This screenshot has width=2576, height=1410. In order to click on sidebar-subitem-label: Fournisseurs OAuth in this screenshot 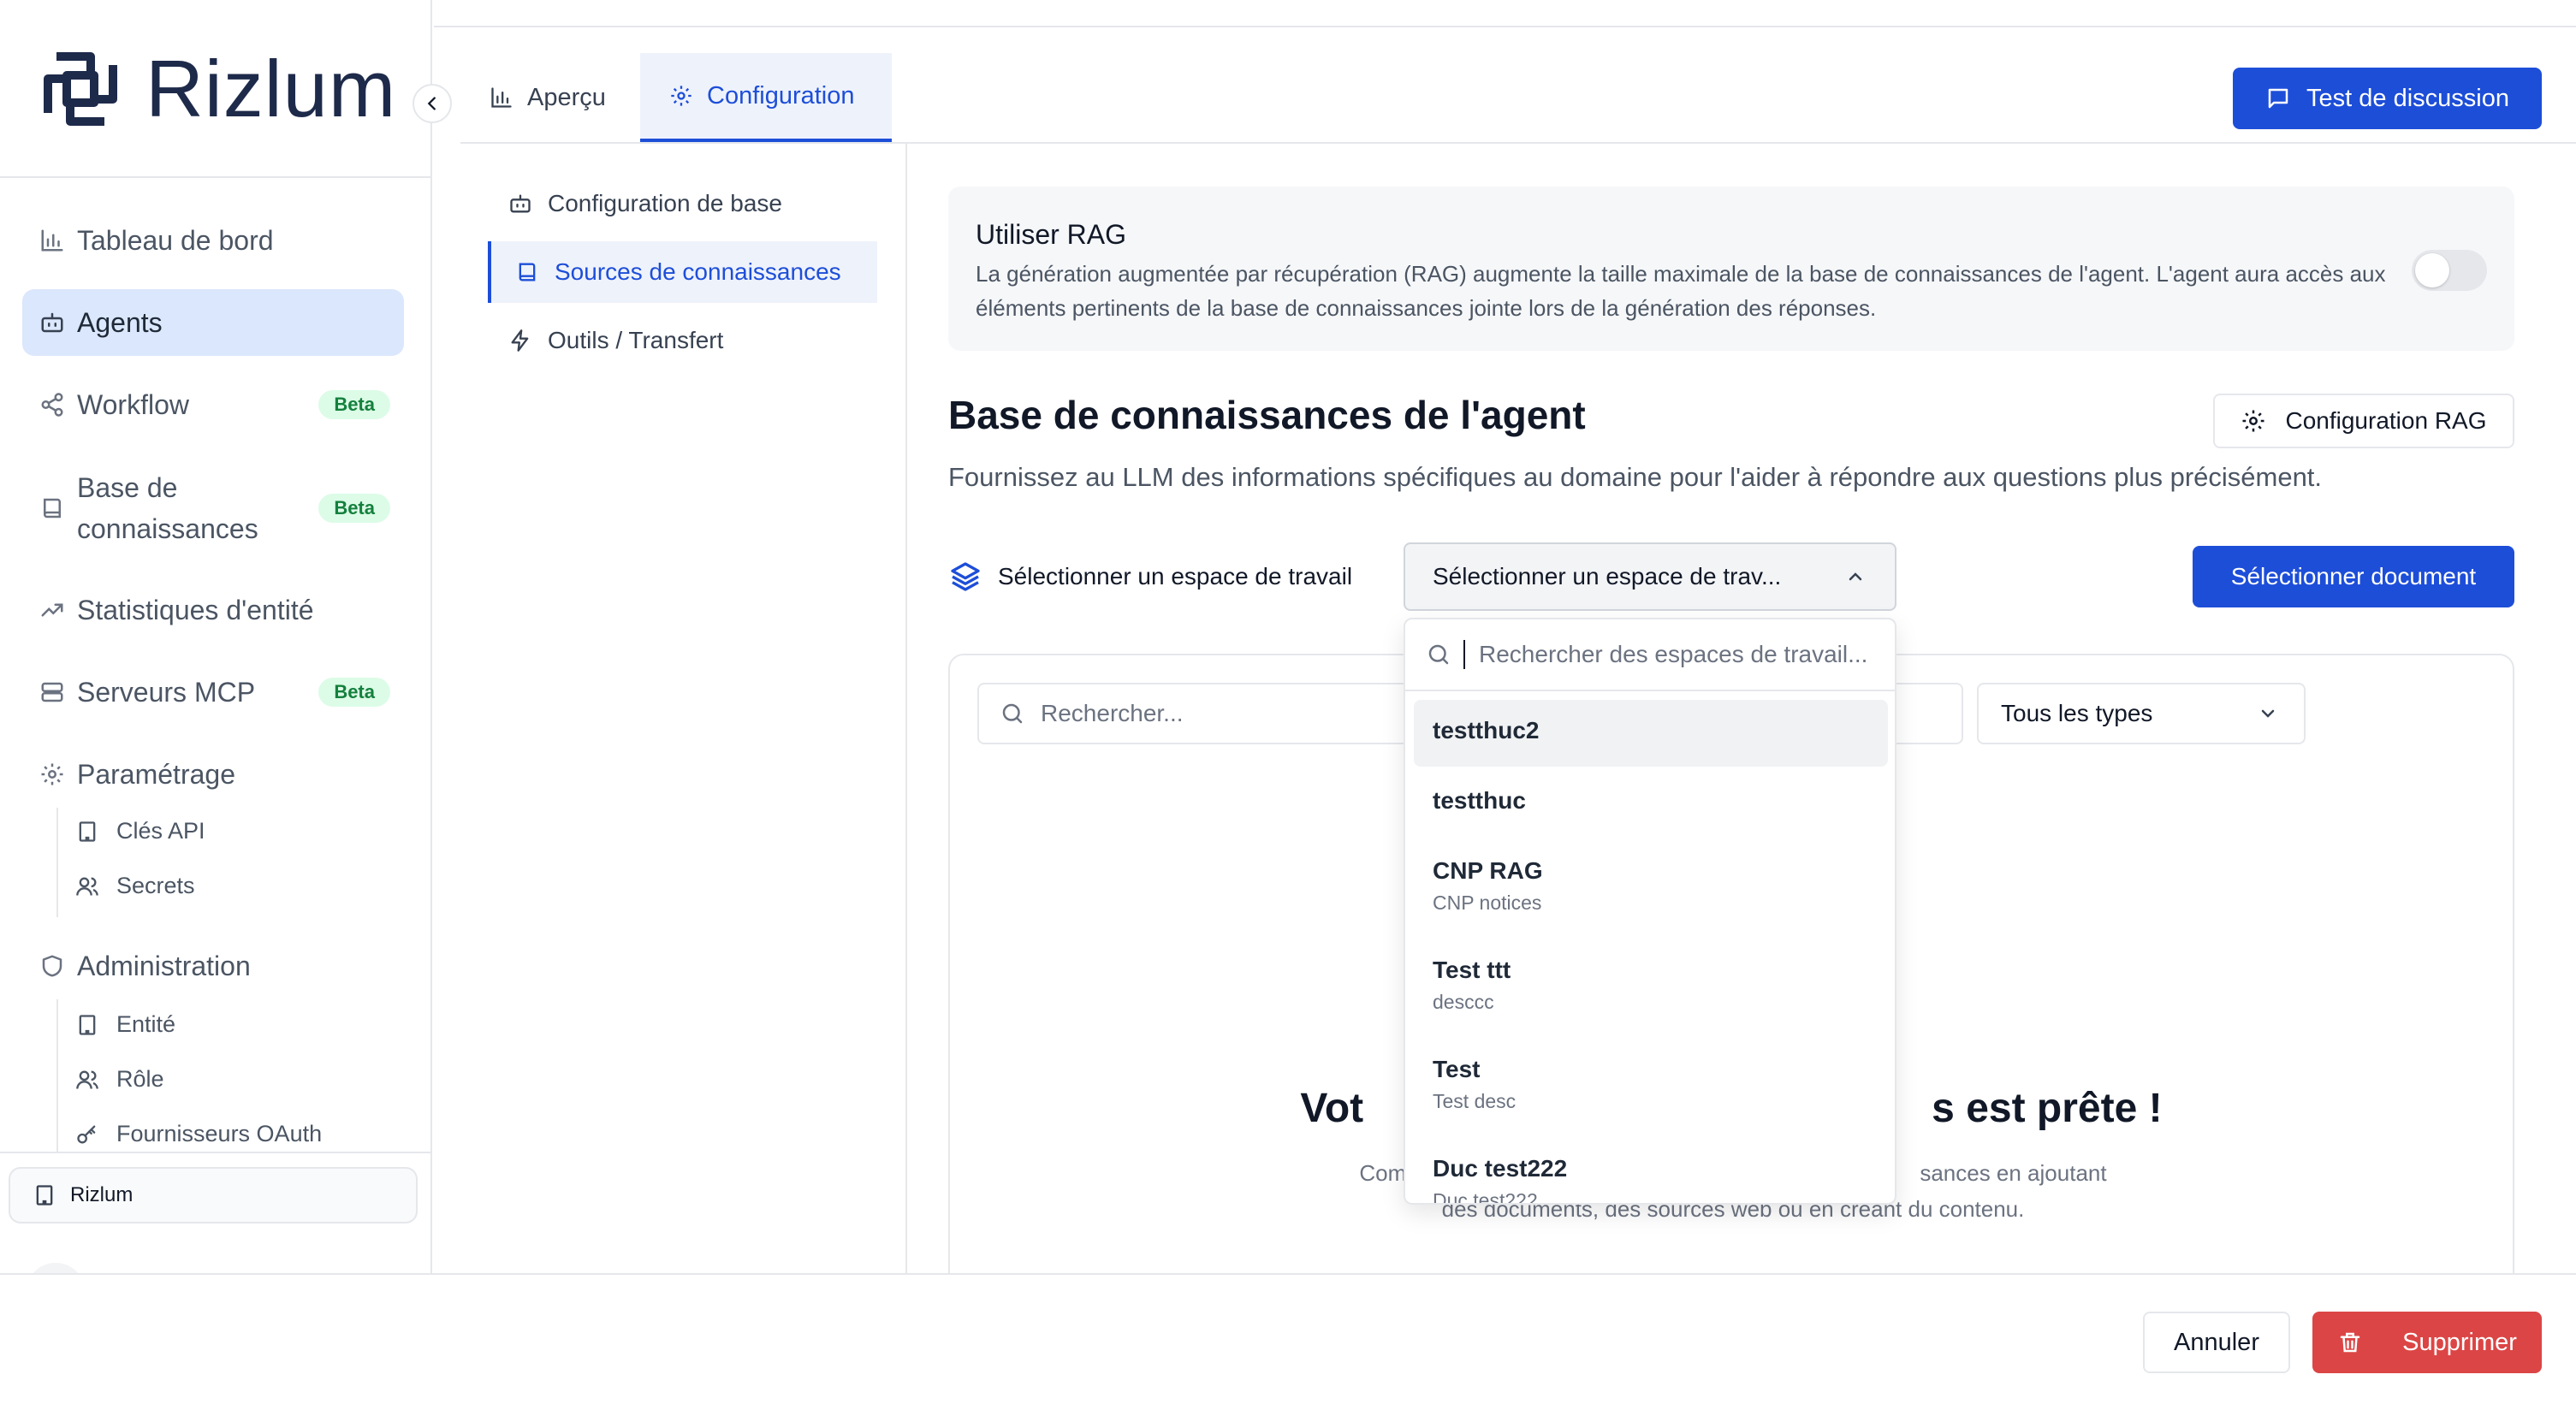, I will do `click(219, 1133)`.